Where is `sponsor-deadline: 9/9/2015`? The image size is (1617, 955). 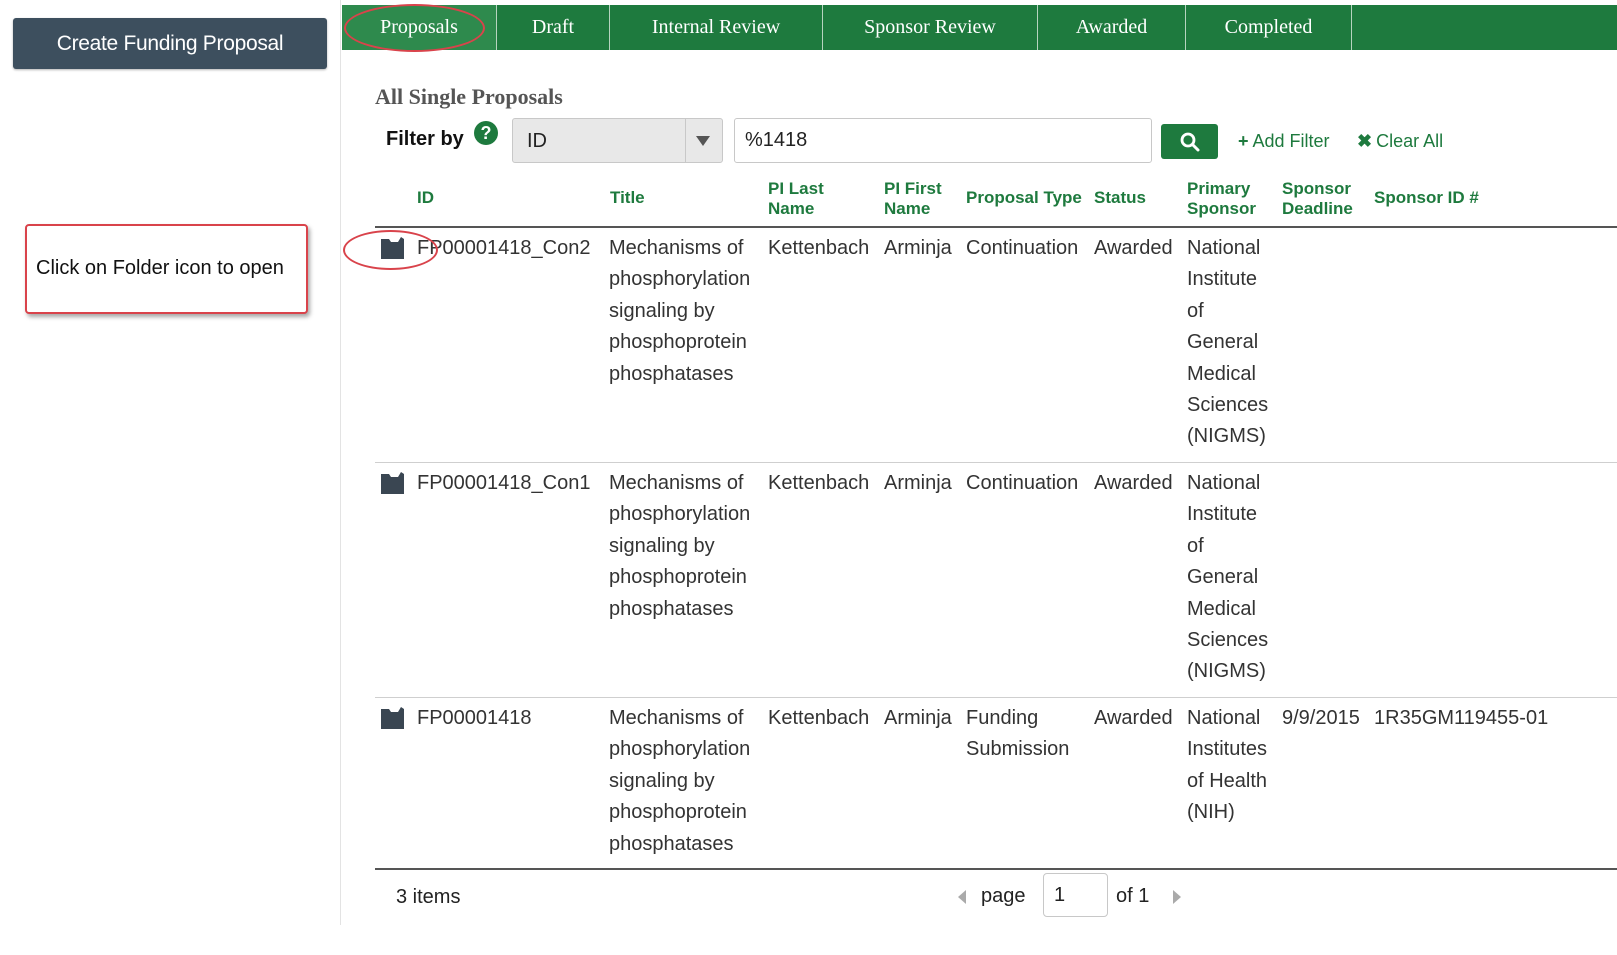 sponsor-deadline: 9/9/2015 is located at coordinates (1321, 718).